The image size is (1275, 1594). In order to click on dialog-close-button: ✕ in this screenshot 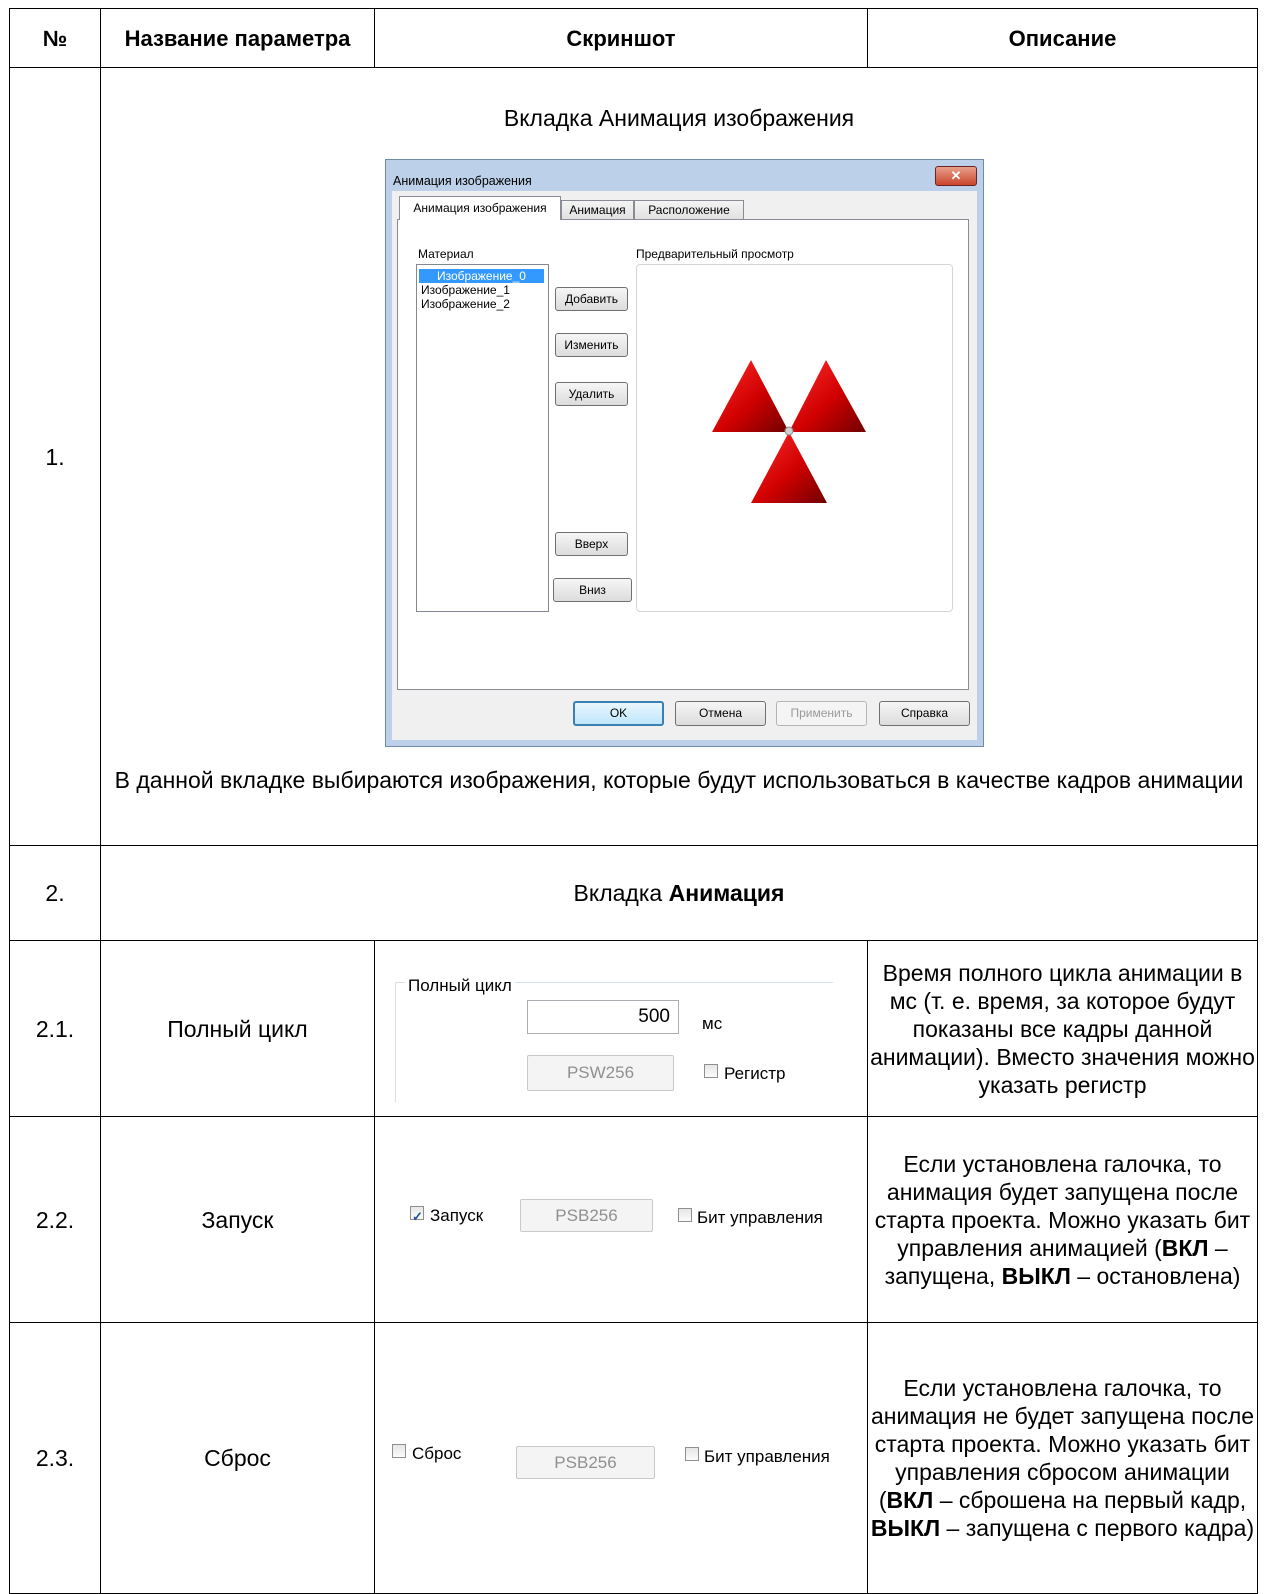, I will do `click(956, 176)`.